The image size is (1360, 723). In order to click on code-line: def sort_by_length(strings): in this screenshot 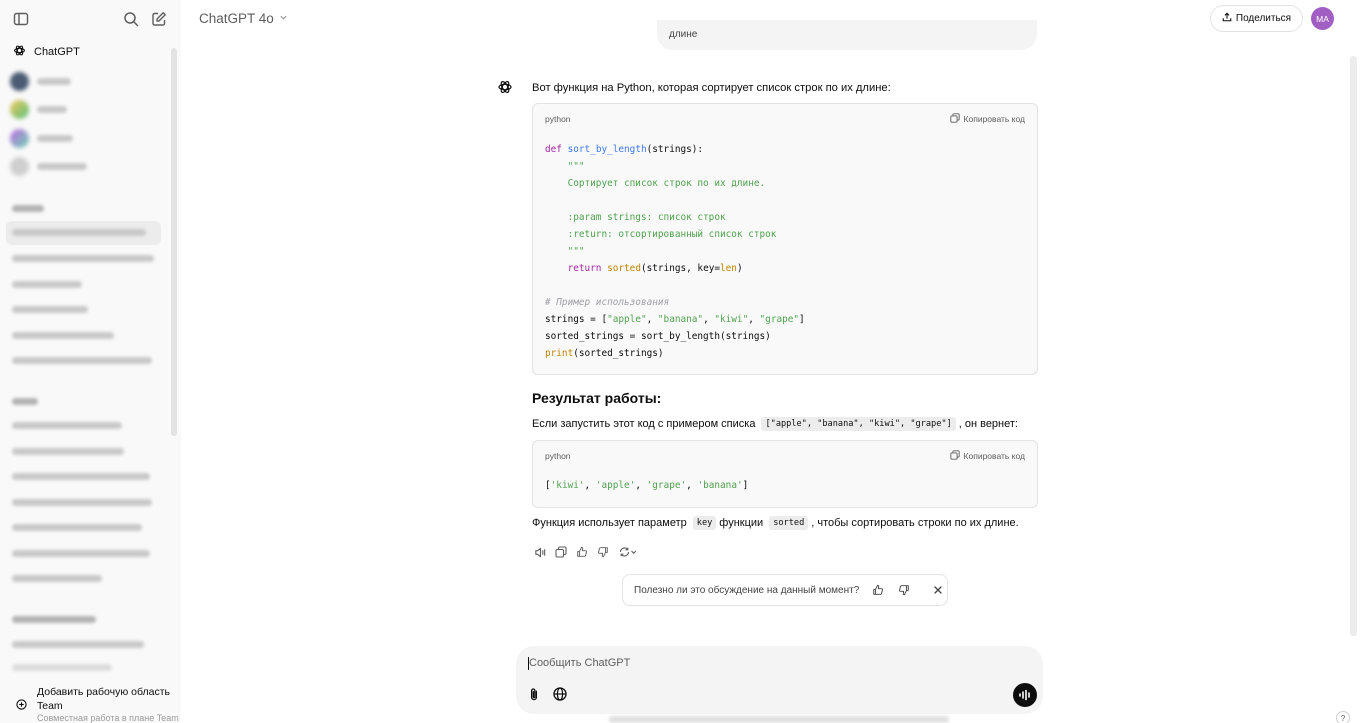, I will do `click(624, 149)`.